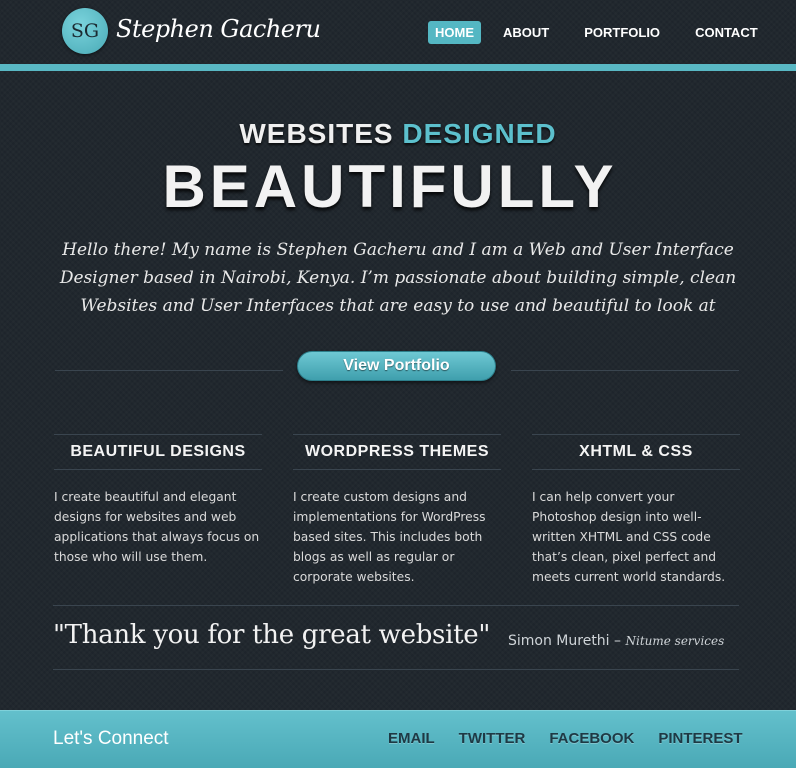 This screenshot has height=768, width=796. Describe the element at coordinates (591, 738) in the screenshot. I see `facebook-link: FACEBOOK` at that location.